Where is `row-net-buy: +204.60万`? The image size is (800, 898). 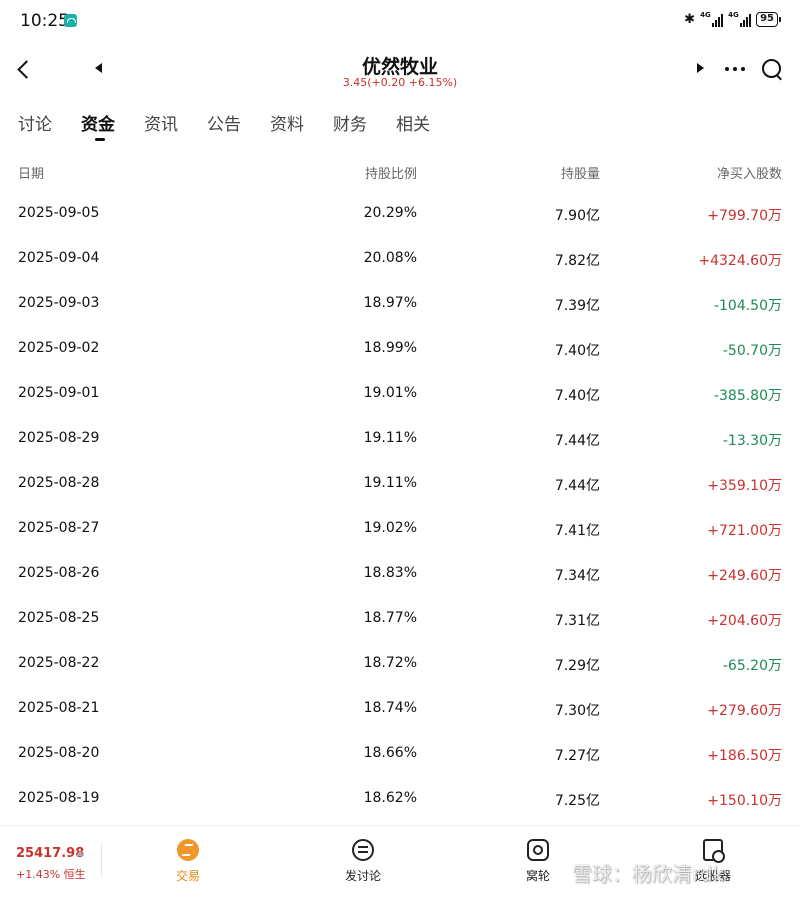 row-net-buy: +204.60万 is located at coordinates (744, 621).